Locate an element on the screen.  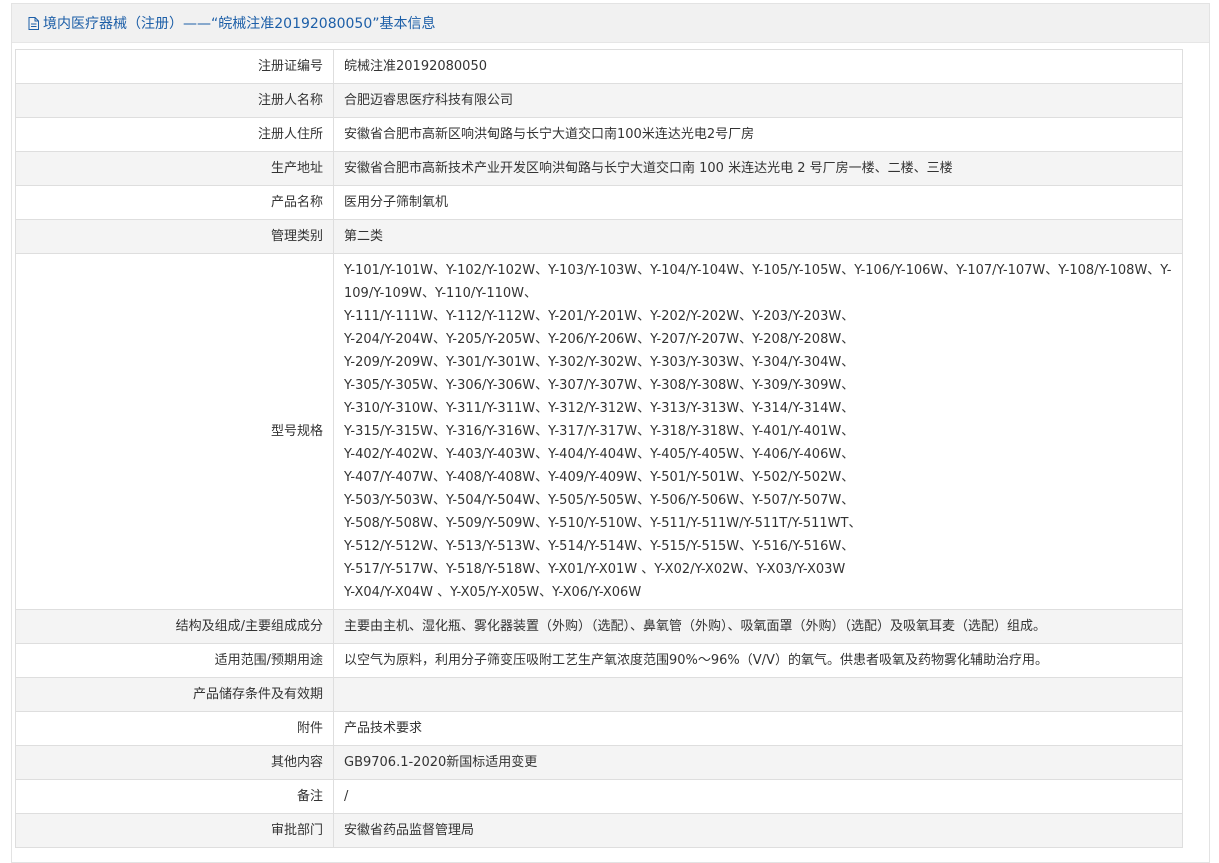
registration-number-value: 皖械注准20192080050 is located at coordinates (758, 66).